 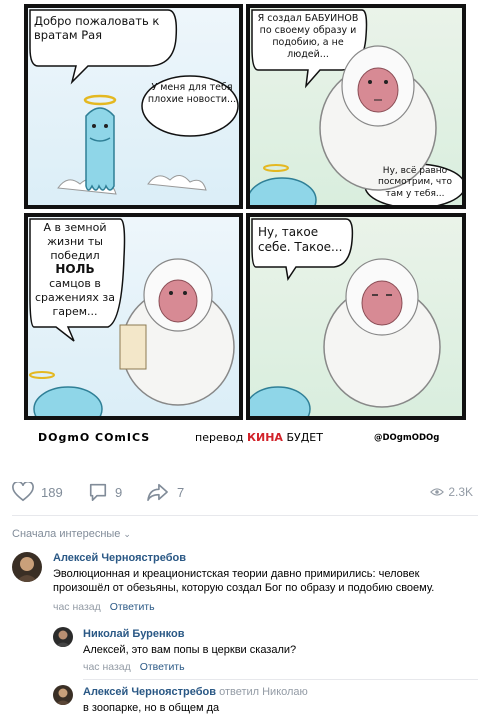 I want to click on views-counter: 2.3K, so click(x=451, y=492).